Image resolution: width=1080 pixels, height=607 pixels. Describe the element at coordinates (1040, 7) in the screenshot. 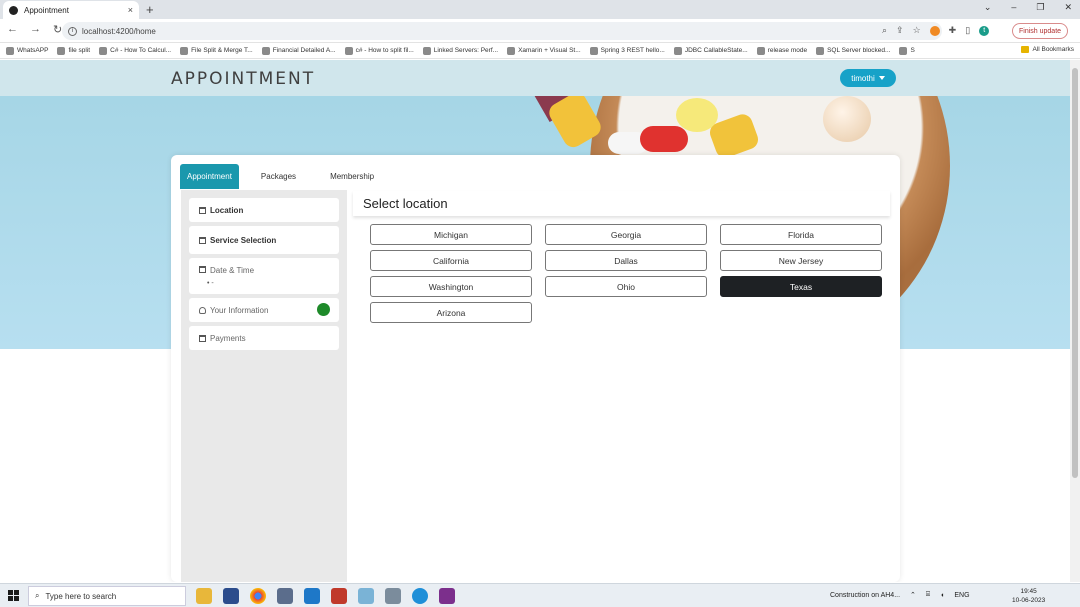

I see `restore-icon: ❐` at that location.